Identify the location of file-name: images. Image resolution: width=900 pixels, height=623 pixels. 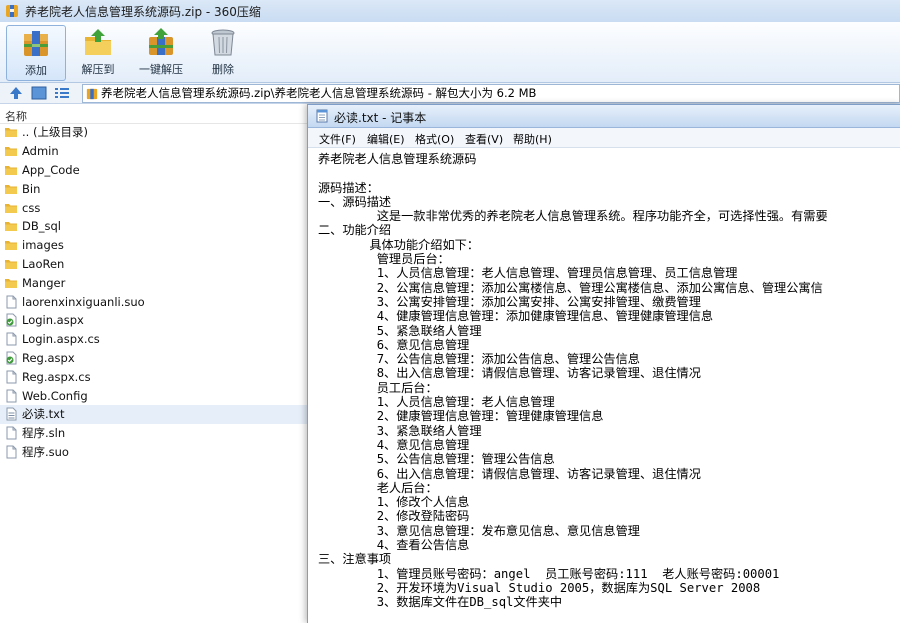
(43, 245).